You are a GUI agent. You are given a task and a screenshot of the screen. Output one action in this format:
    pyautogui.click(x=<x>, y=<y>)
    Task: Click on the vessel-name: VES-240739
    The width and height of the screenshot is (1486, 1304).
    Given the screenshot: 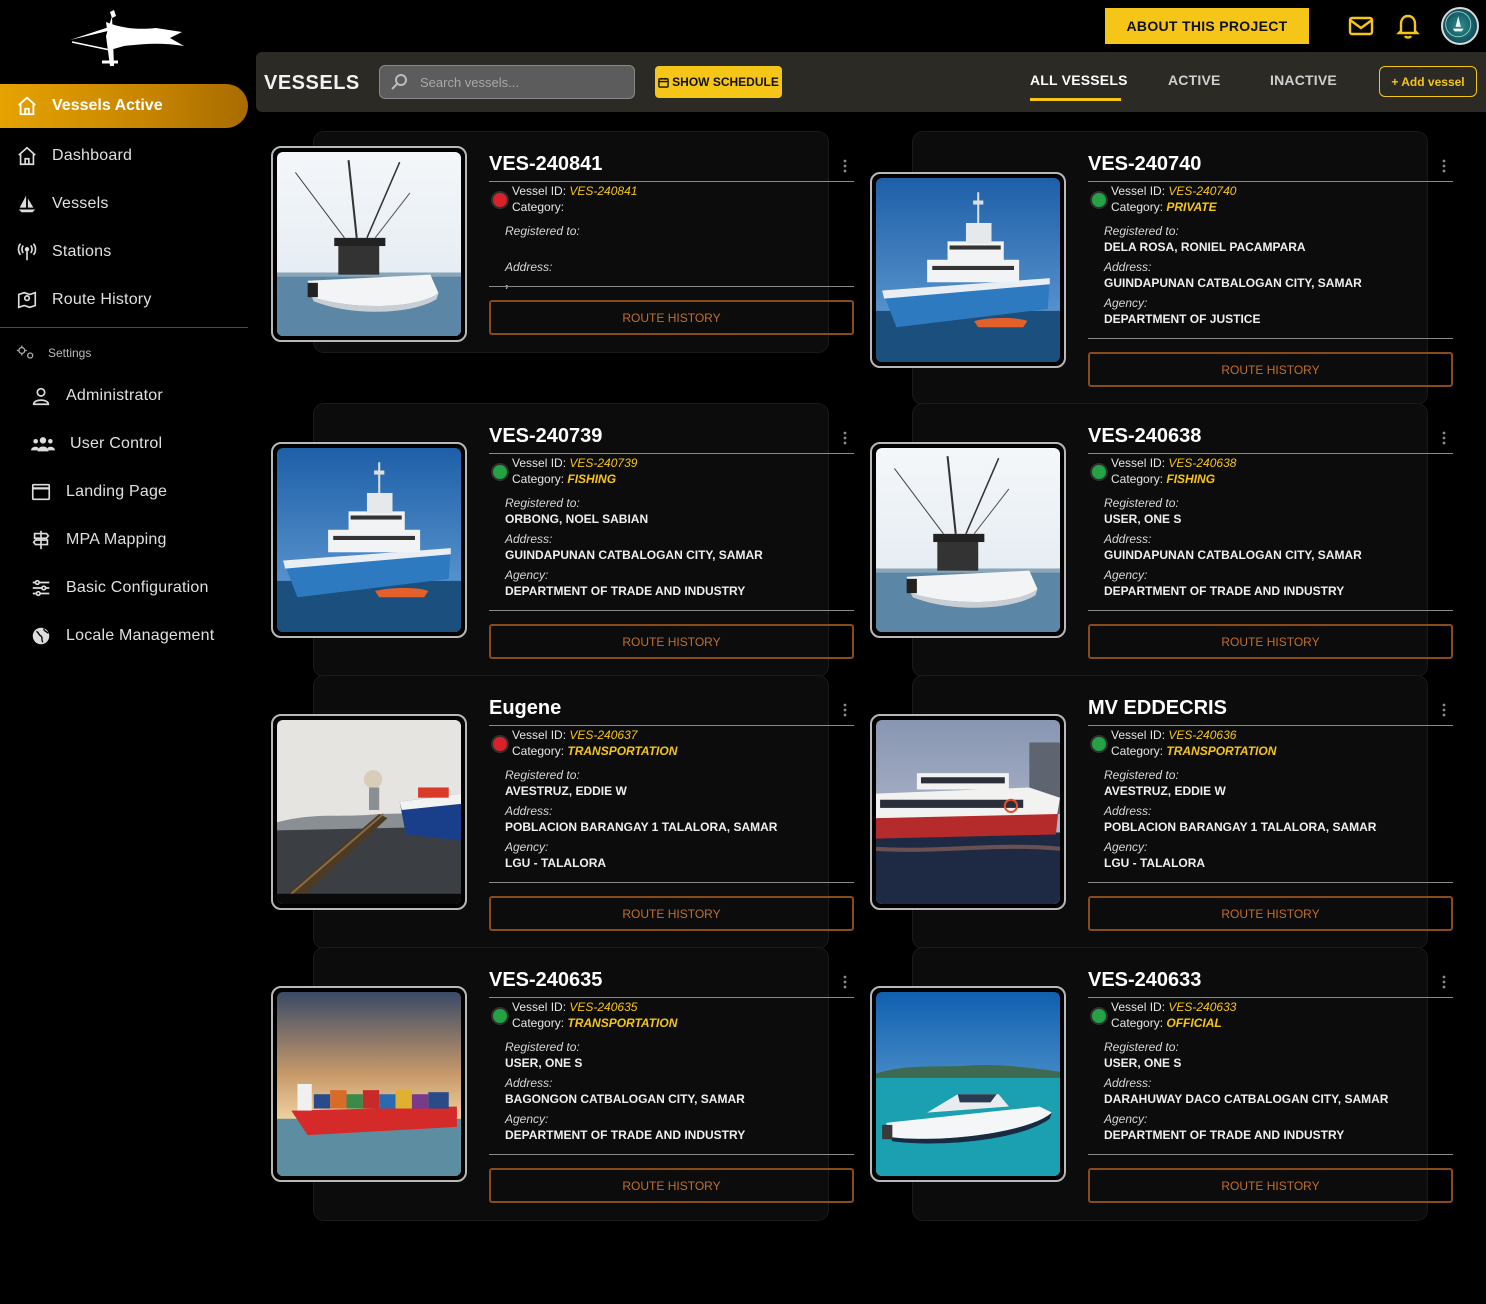 What is the action you would take?
    pyautogui.click(x=546, y=436)
    